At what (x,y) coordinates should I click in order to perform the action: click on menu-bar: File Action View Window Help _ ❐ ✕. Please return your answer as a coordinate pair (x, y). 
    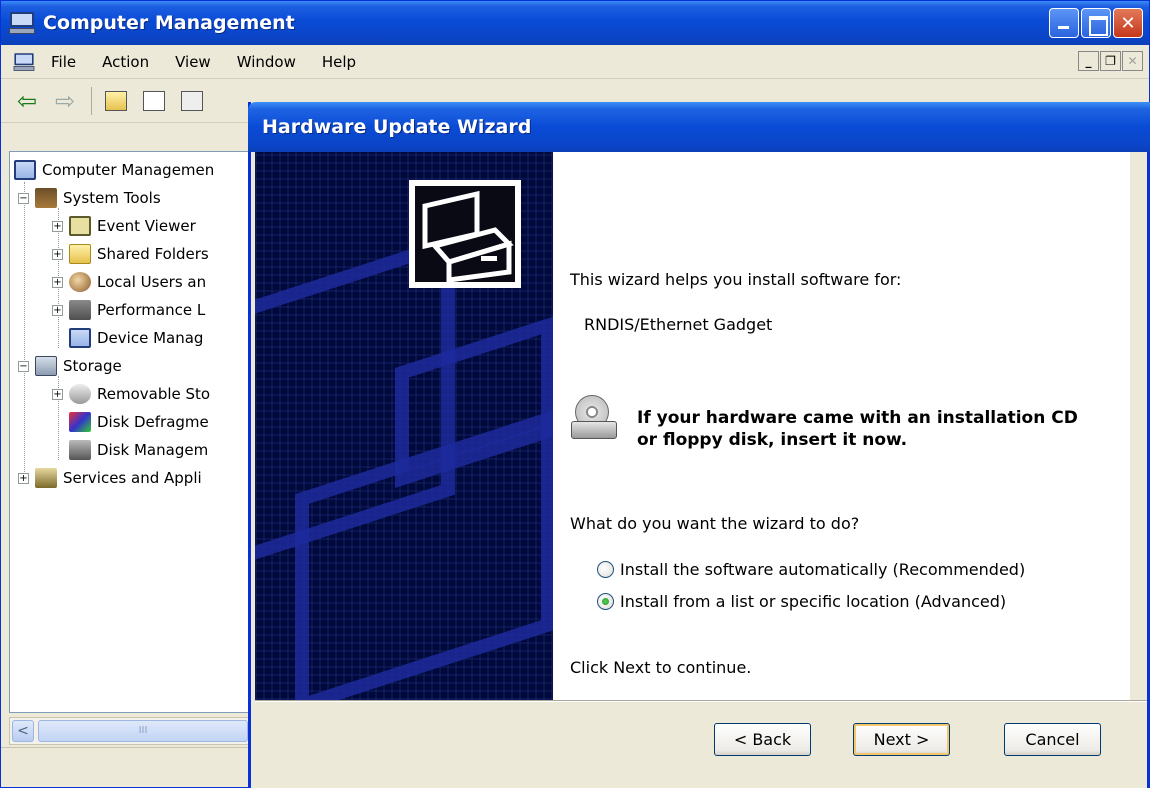
    Looking at the image, I should click on (575, 62).